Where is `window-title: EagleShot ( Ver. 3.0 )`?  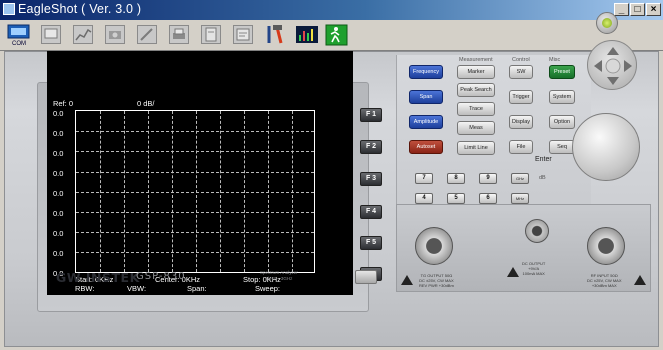
window-title: EagleShot ( Ver. 3.0 ) is located at coordinates (80, 9).